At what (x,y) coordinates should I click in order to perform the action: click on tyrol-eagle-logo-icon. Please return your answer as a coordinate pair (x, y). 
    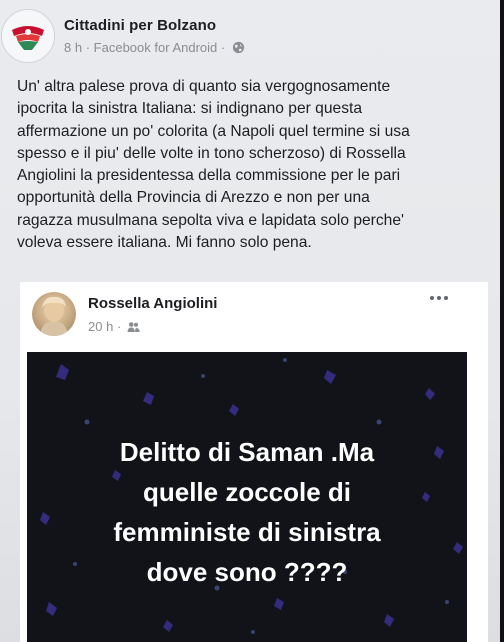
    Looking at the image, I should click on (28, 36).